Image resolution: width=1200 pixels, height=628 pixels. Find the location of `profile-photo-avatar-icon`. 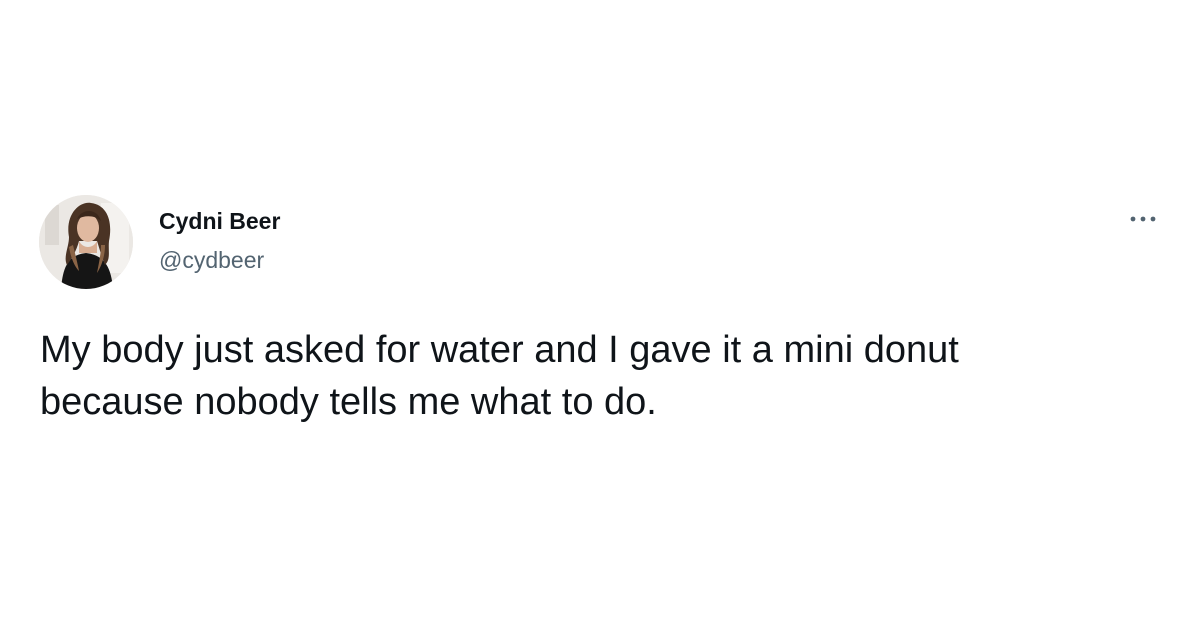

profile-photo-avatar-icon is located at coordinates (86, 242).